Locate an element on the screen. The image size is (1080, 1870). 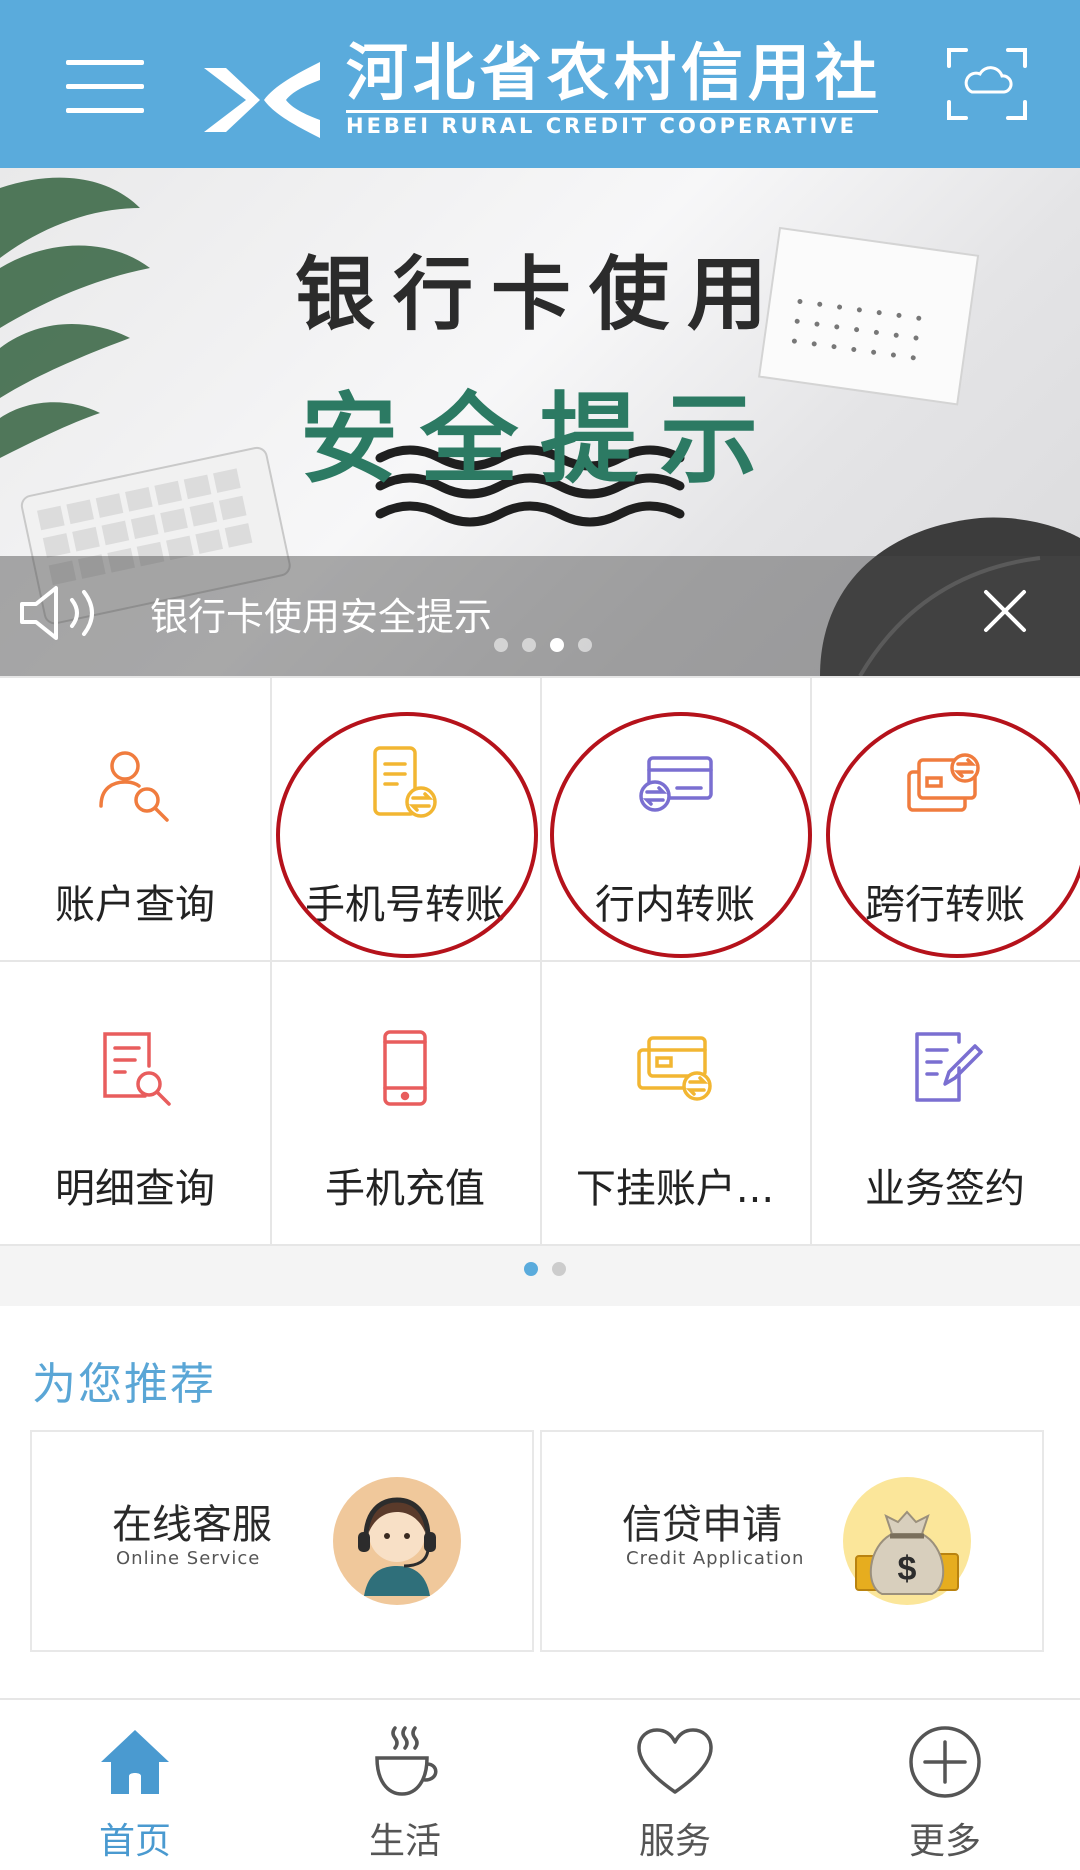
card-title: 信贷申请 is located at coordinates (702, 1525).